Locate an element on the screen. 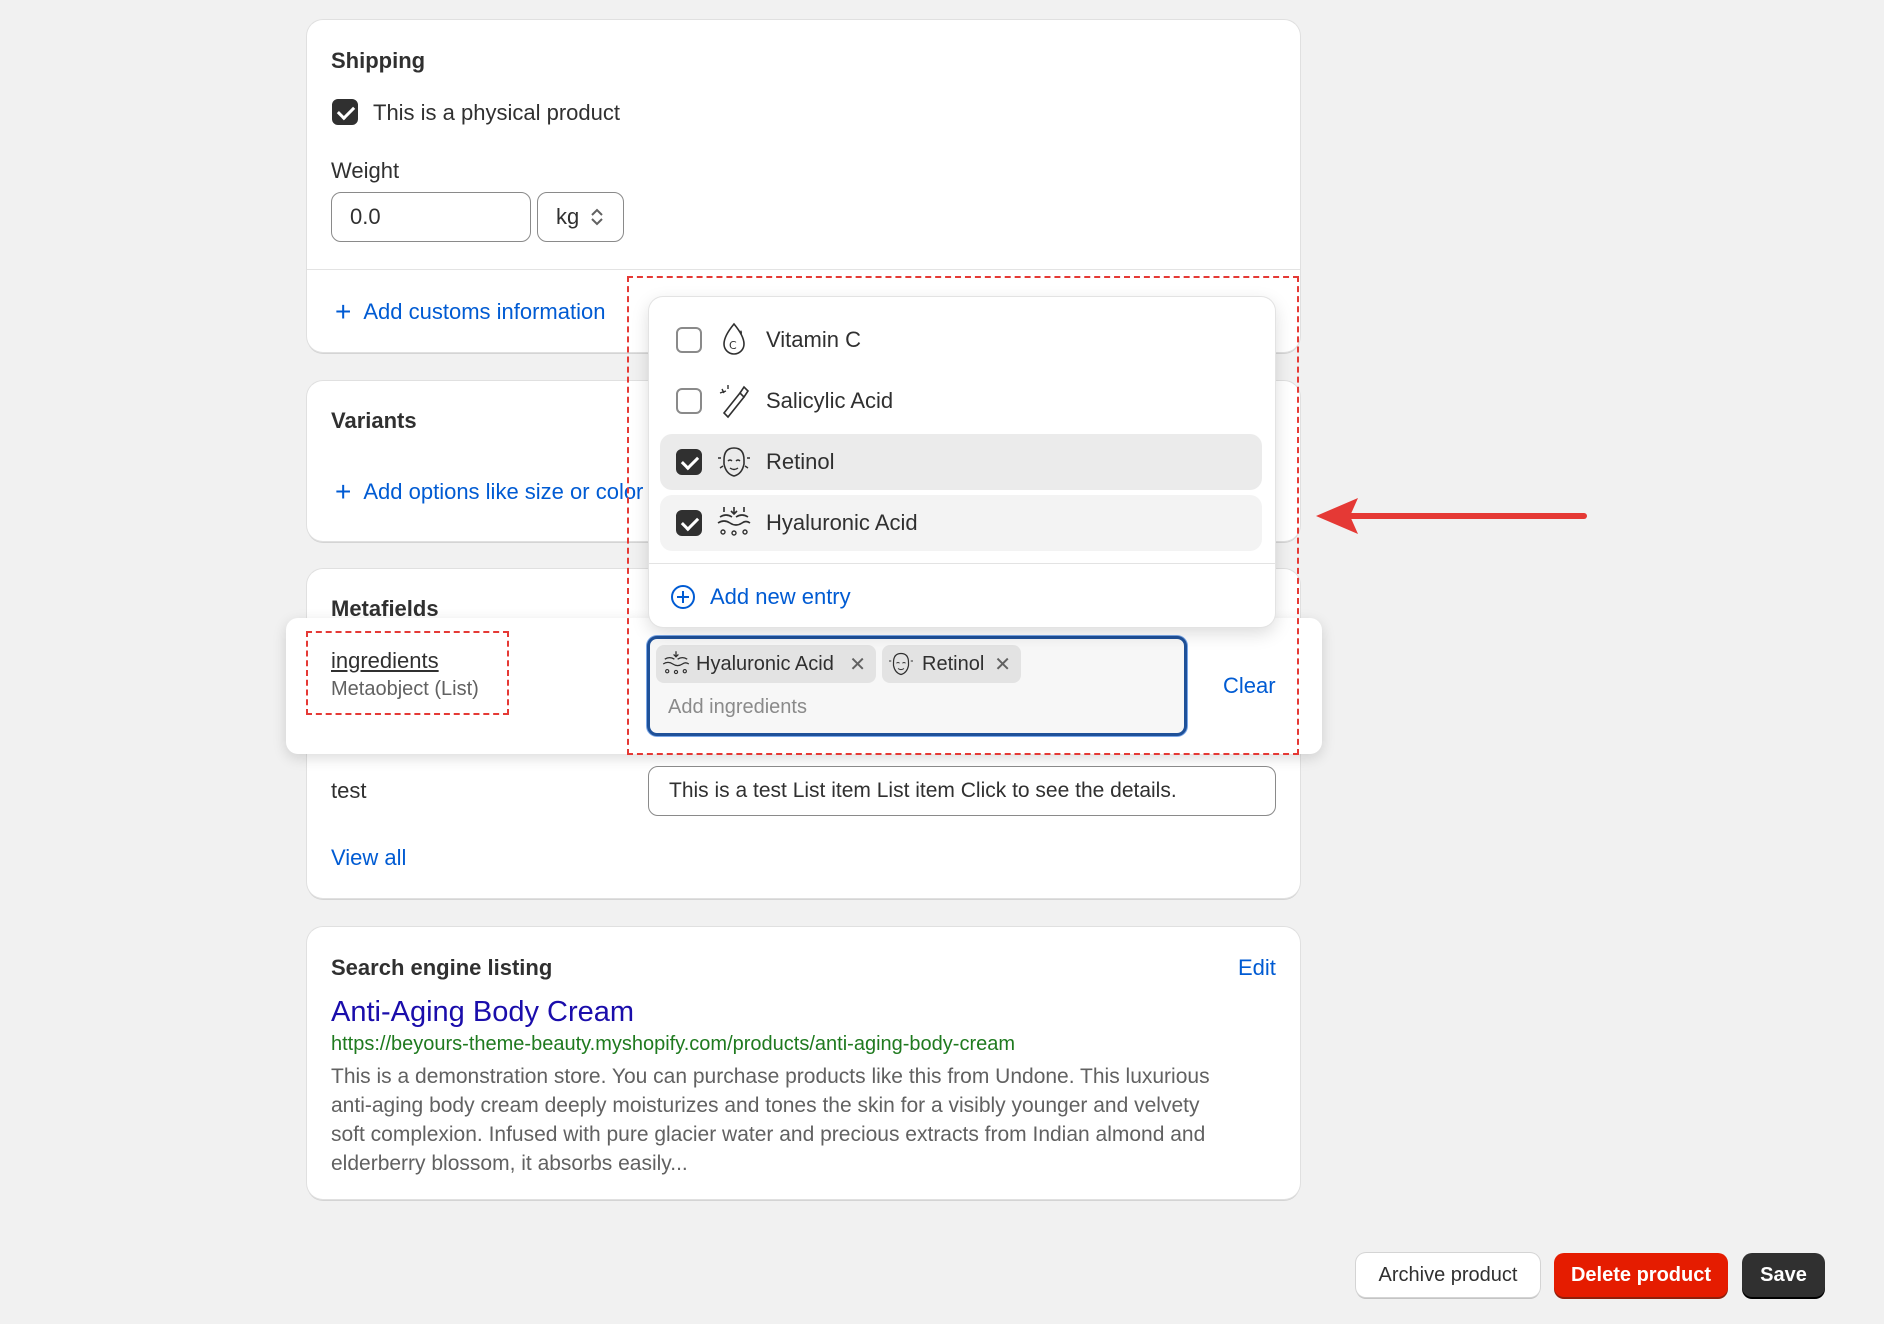 The height and width of the screenshot is (1324, 1884). weight-input: 0.0 is located at coordinates (431, 217).